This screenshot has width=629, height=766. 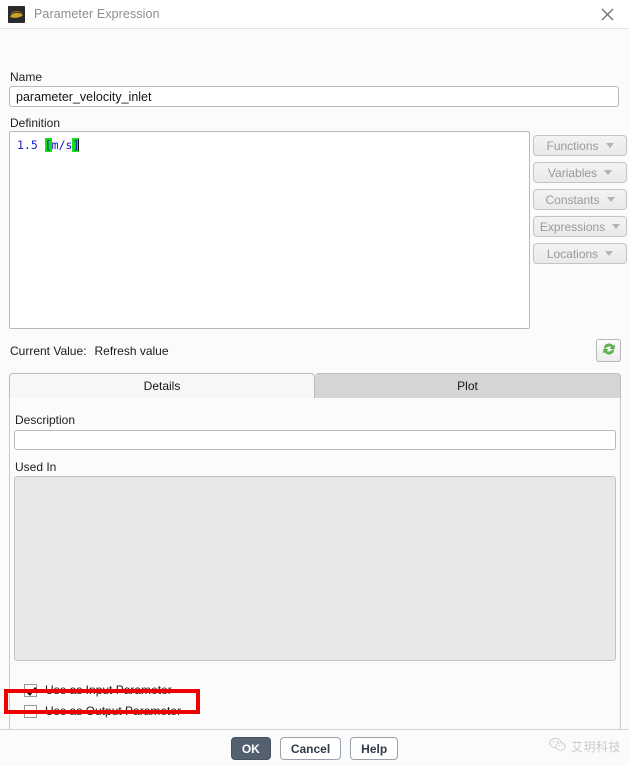 What do you see at coordinates (572, 199) in the screenshot?
I see `constants-dropdown-label: Constants` at bounding box center [572, 199].